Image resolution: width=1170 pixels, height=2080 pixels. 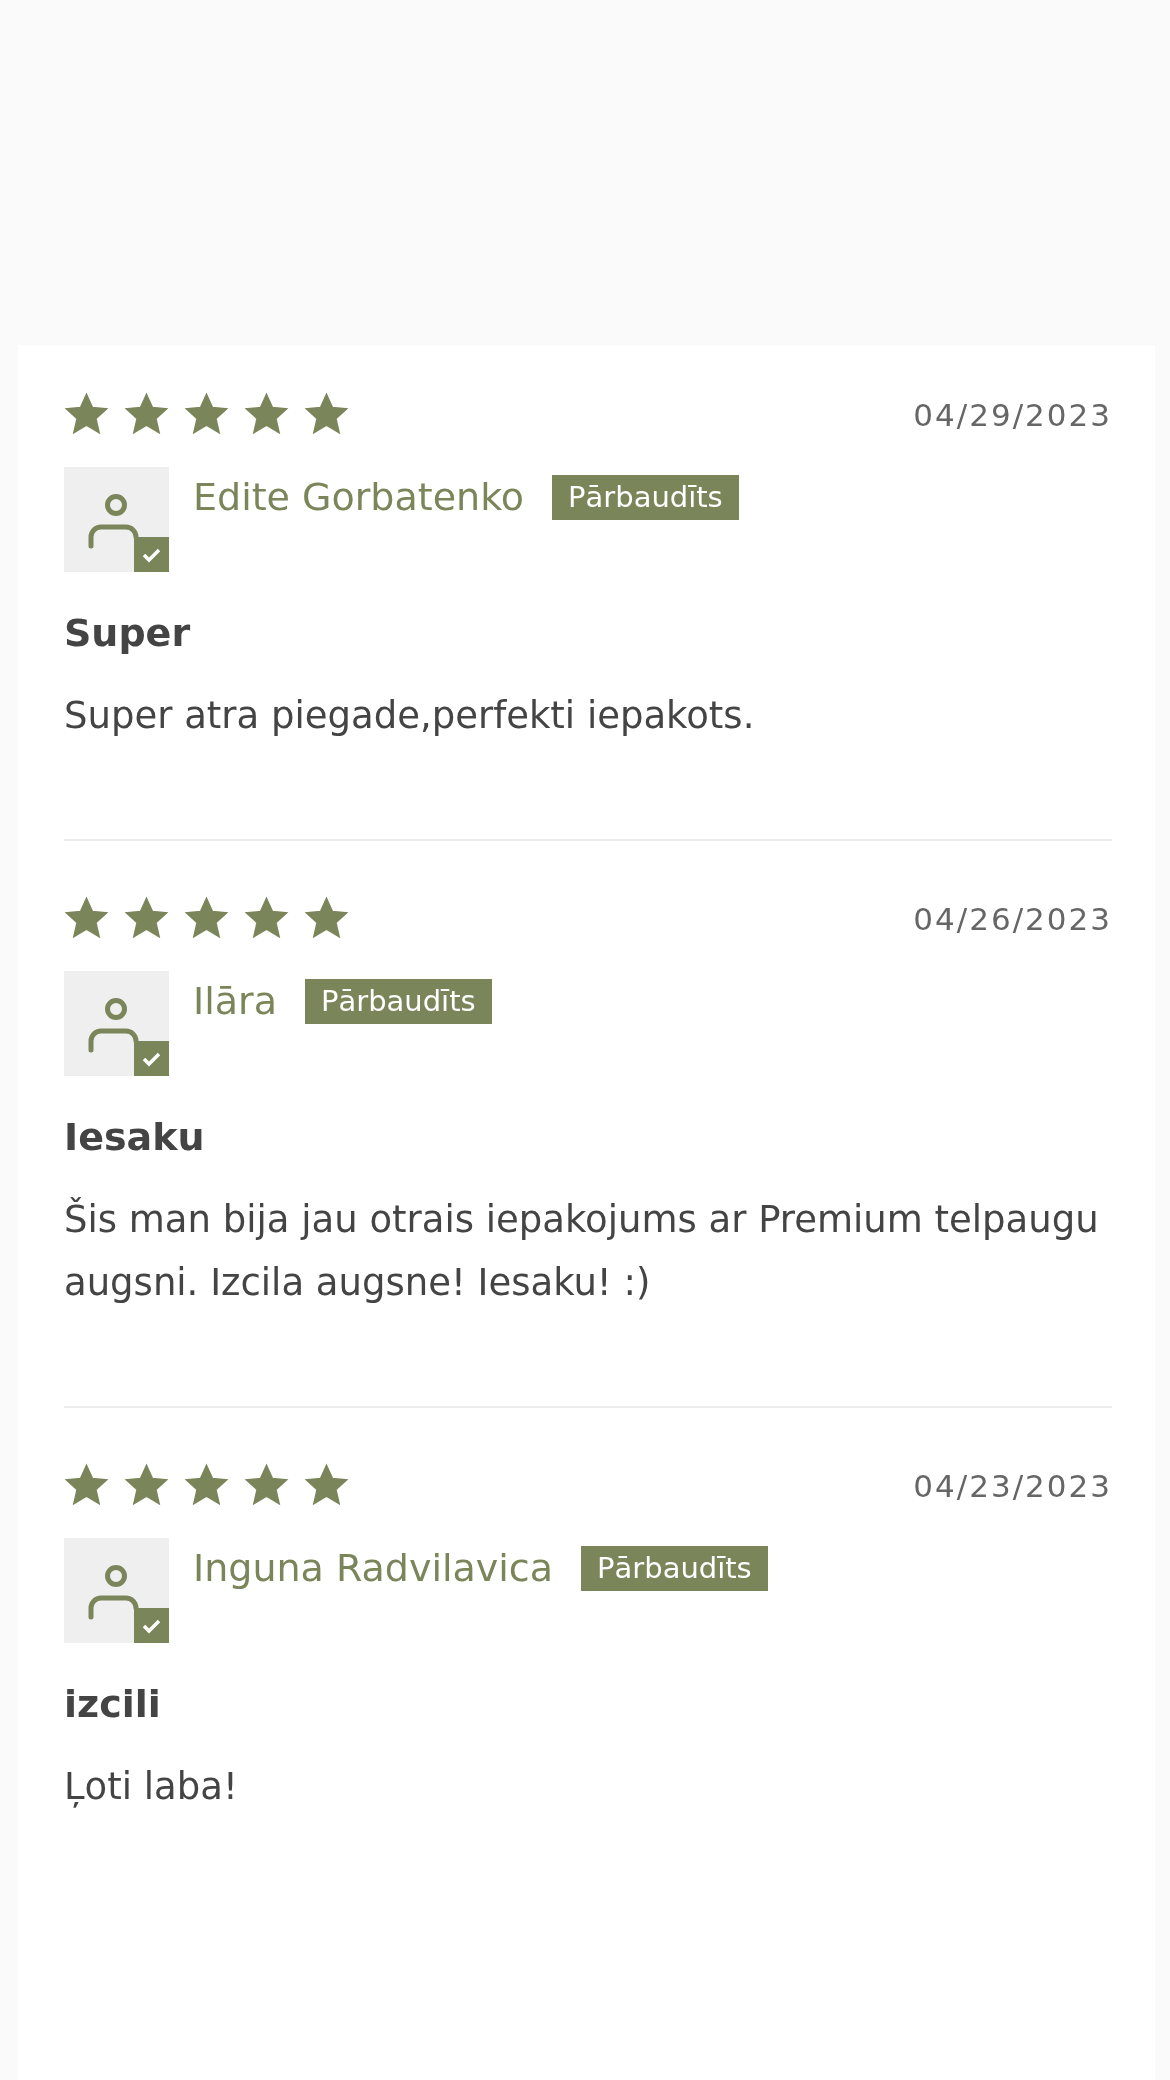 What do you see at coordinates (113, 1704) in the screenshot?
I see `review-title: izcili` at bounding box center [113, 1704].